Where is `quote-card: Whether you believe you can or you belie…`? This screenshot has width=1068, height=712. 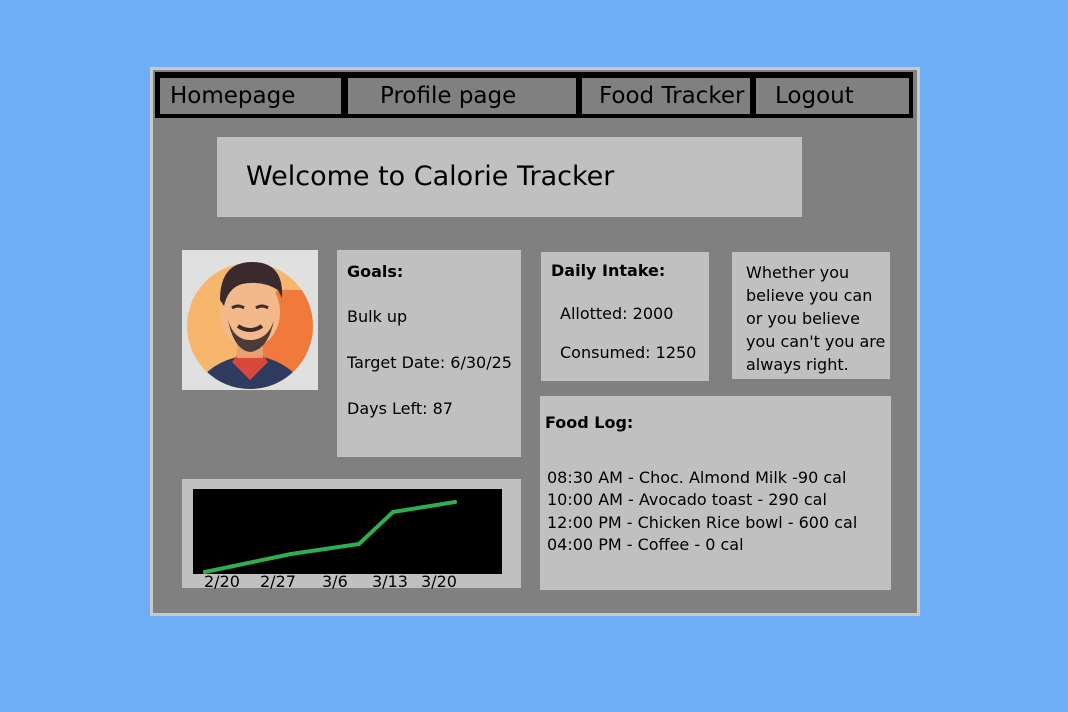 quote-card: Whether you believe you can or you belie… is located at coordinates (811, 315).